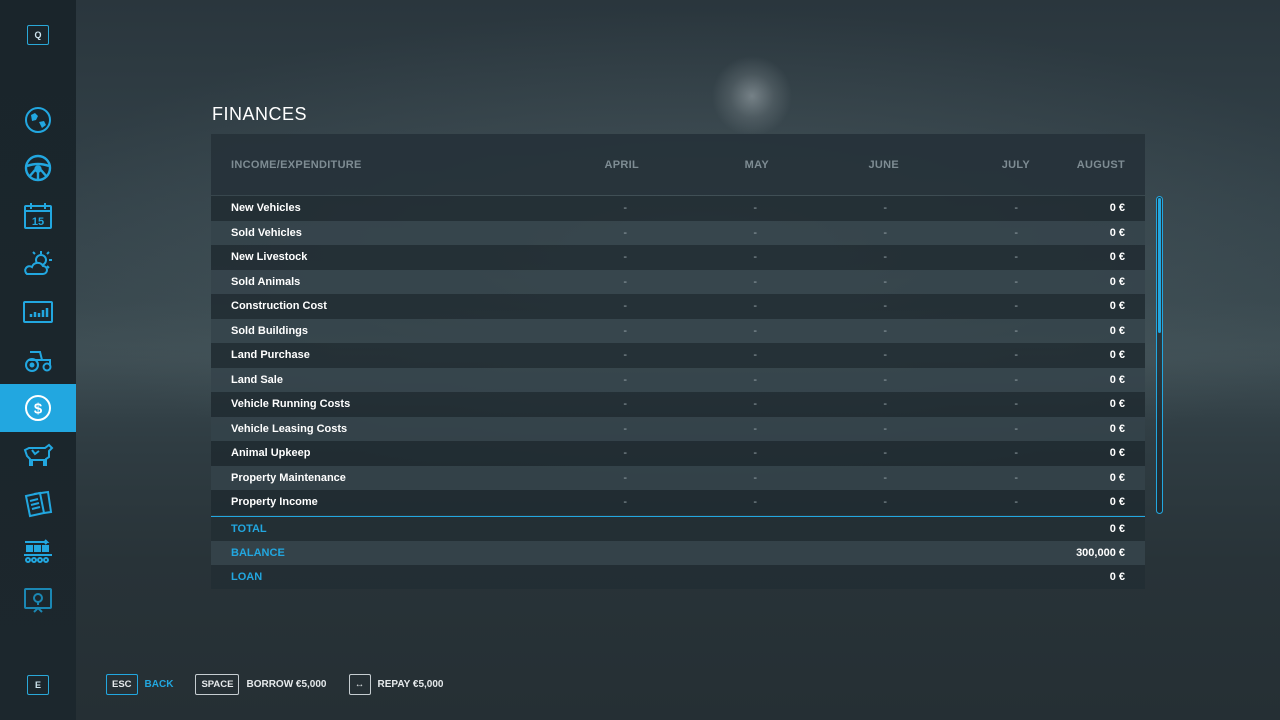 Image resolution: width=1280 pixels, height=720 pixels. What do you see at coordinates (678, 208) in the screenshot?
I see `table-row: New Vehicles - - - - 0 €` at bounding box center [678, 208].